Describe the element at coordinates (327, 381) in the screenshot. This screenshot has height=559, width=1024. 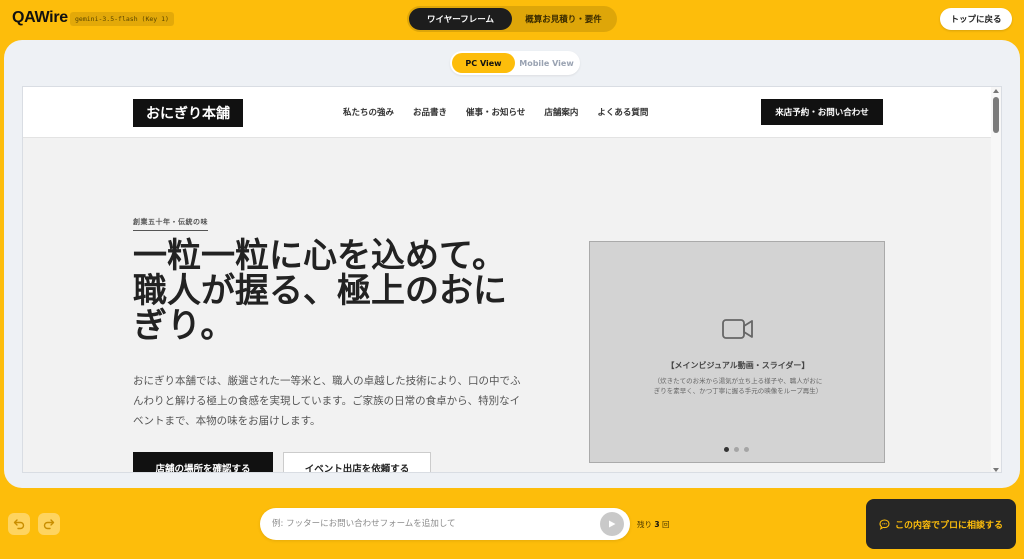
I see `lead-line: おにぎり本舗では、厳選された一等米と、職人の卓越した技術により、口の中でふ` at that location.